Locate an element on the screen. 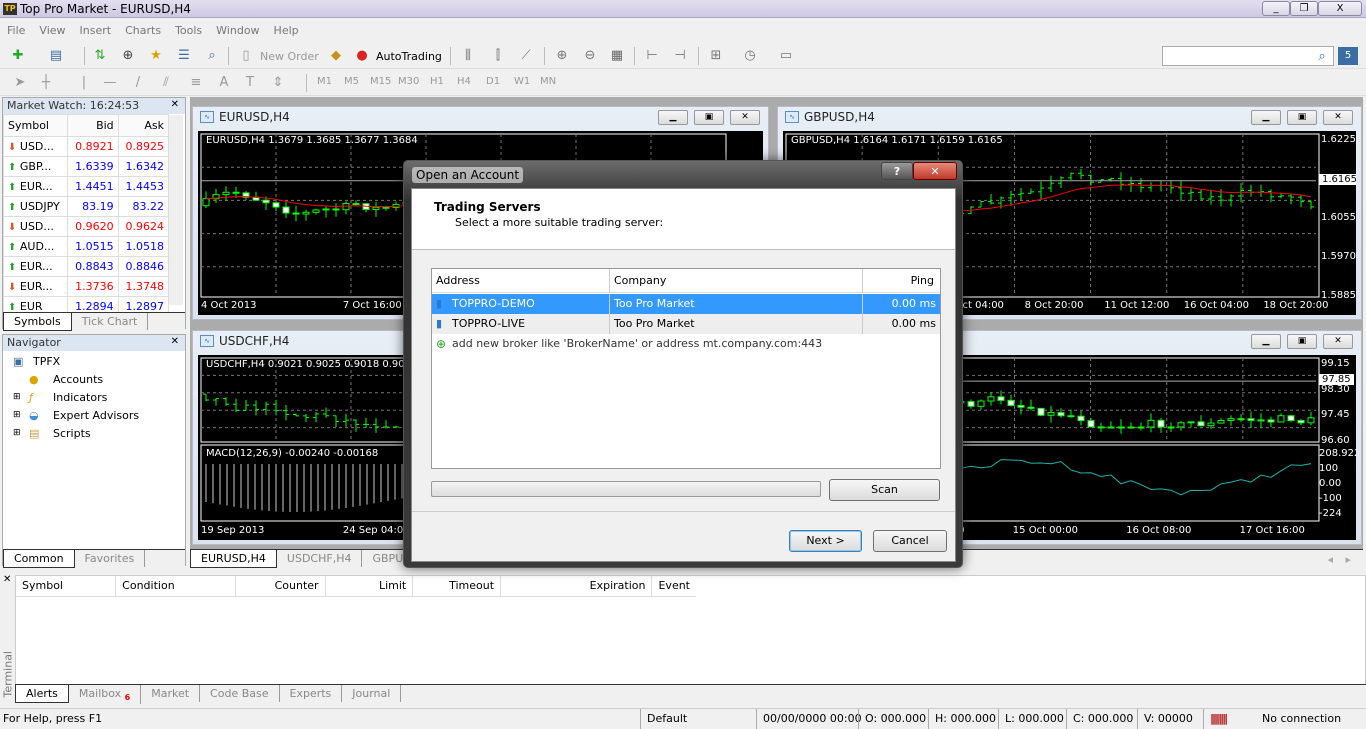 The height and width of the screenshot is (729, 1366). menu-tools: Tools is located at coordinates (188, 28).